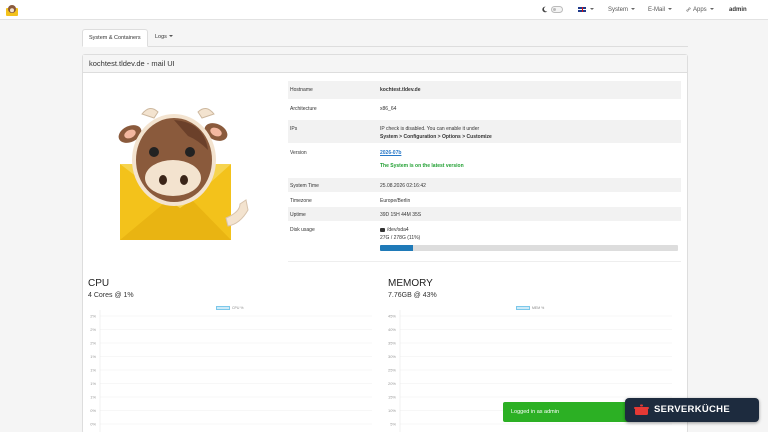 The width and height of the screenshot is (768, 432). Describe the element at coordinates (392, 329) in the screenshot. I see `y-tick-label: 40%` at that location.